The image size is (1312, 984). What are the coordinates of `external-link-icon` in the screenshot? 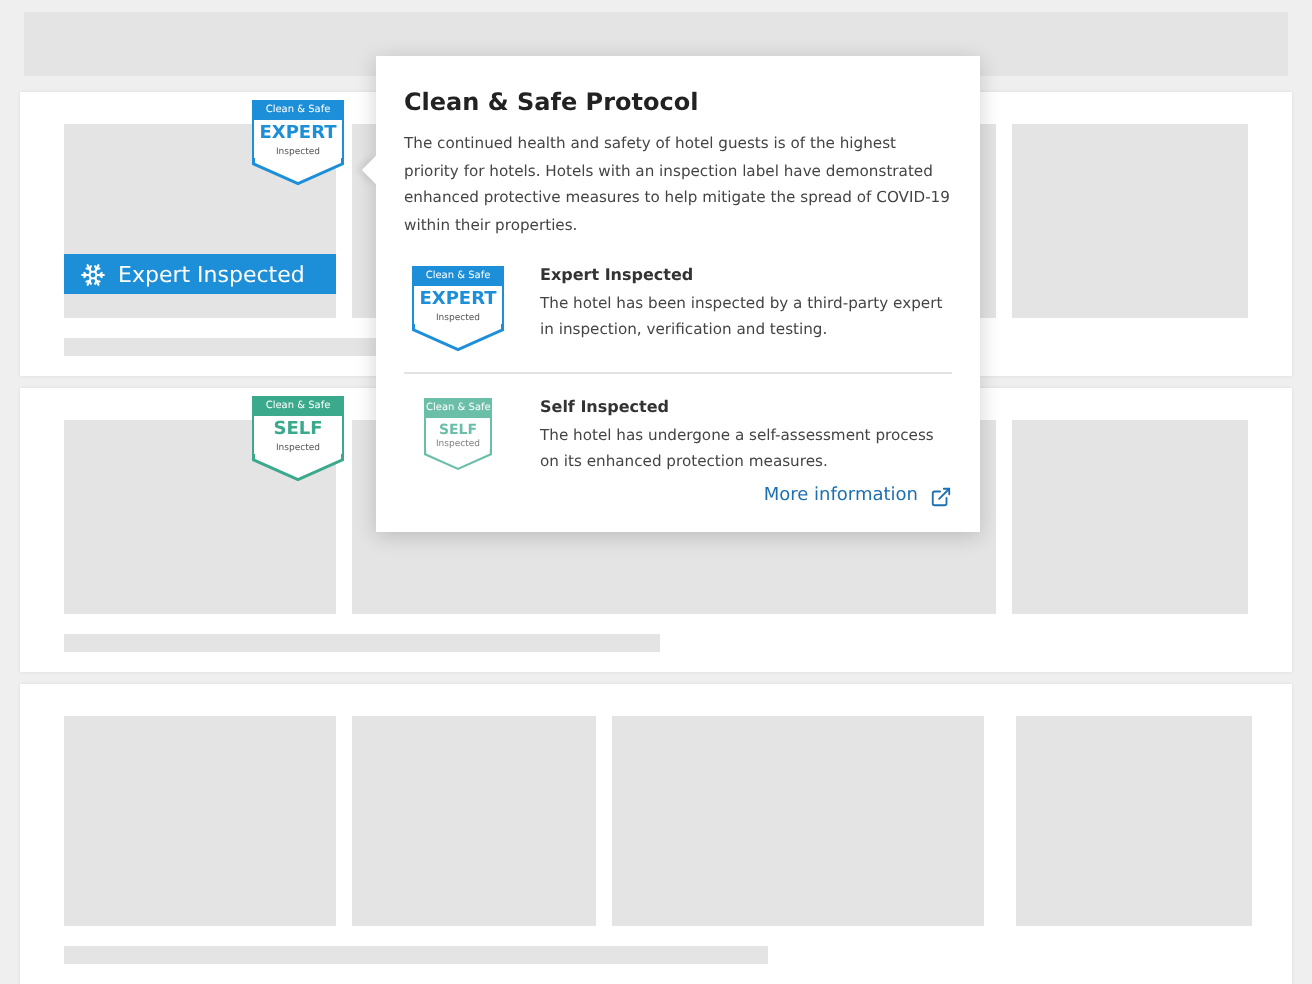 It's located at (941, 496).